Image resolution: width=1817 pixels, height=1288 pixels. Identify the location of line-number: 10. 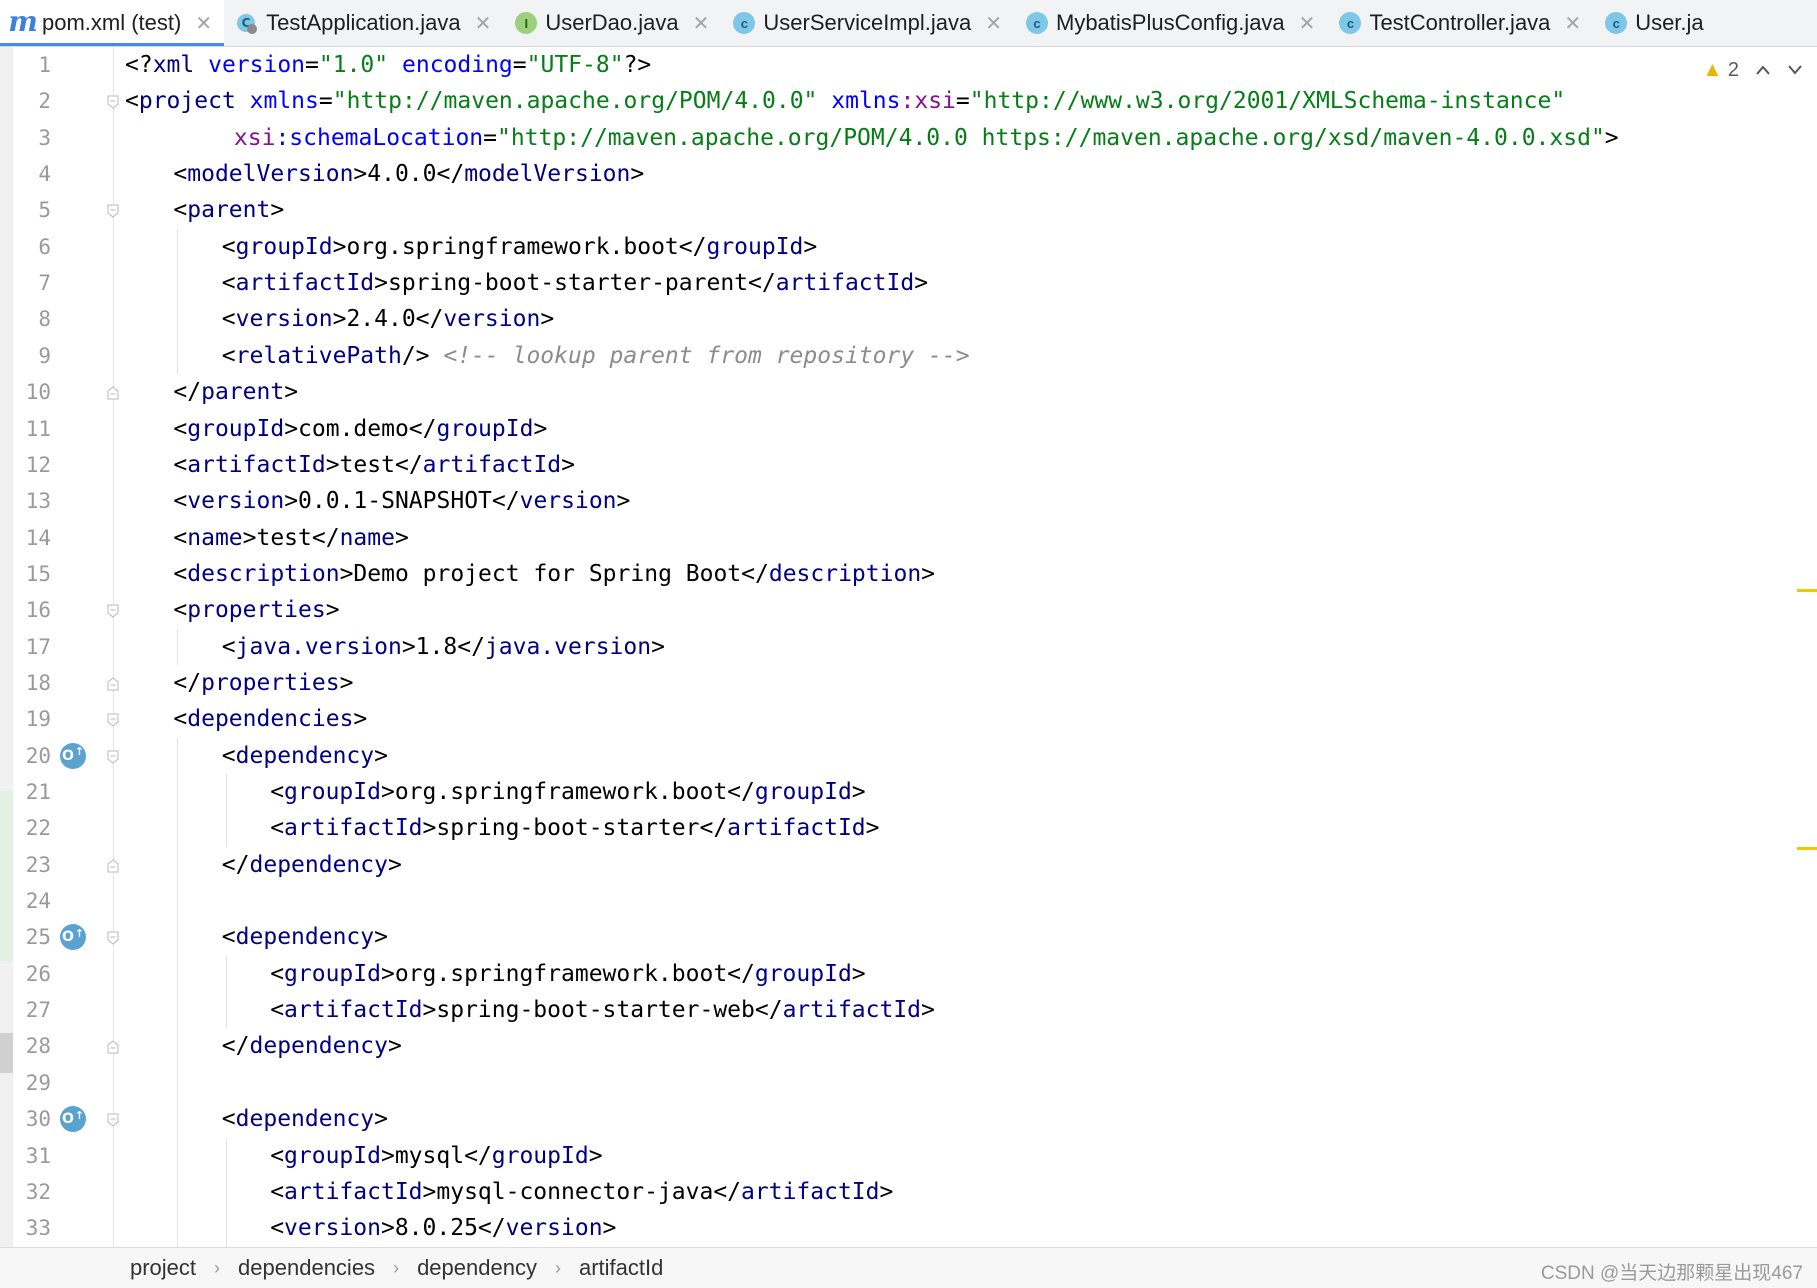
(32, 392).